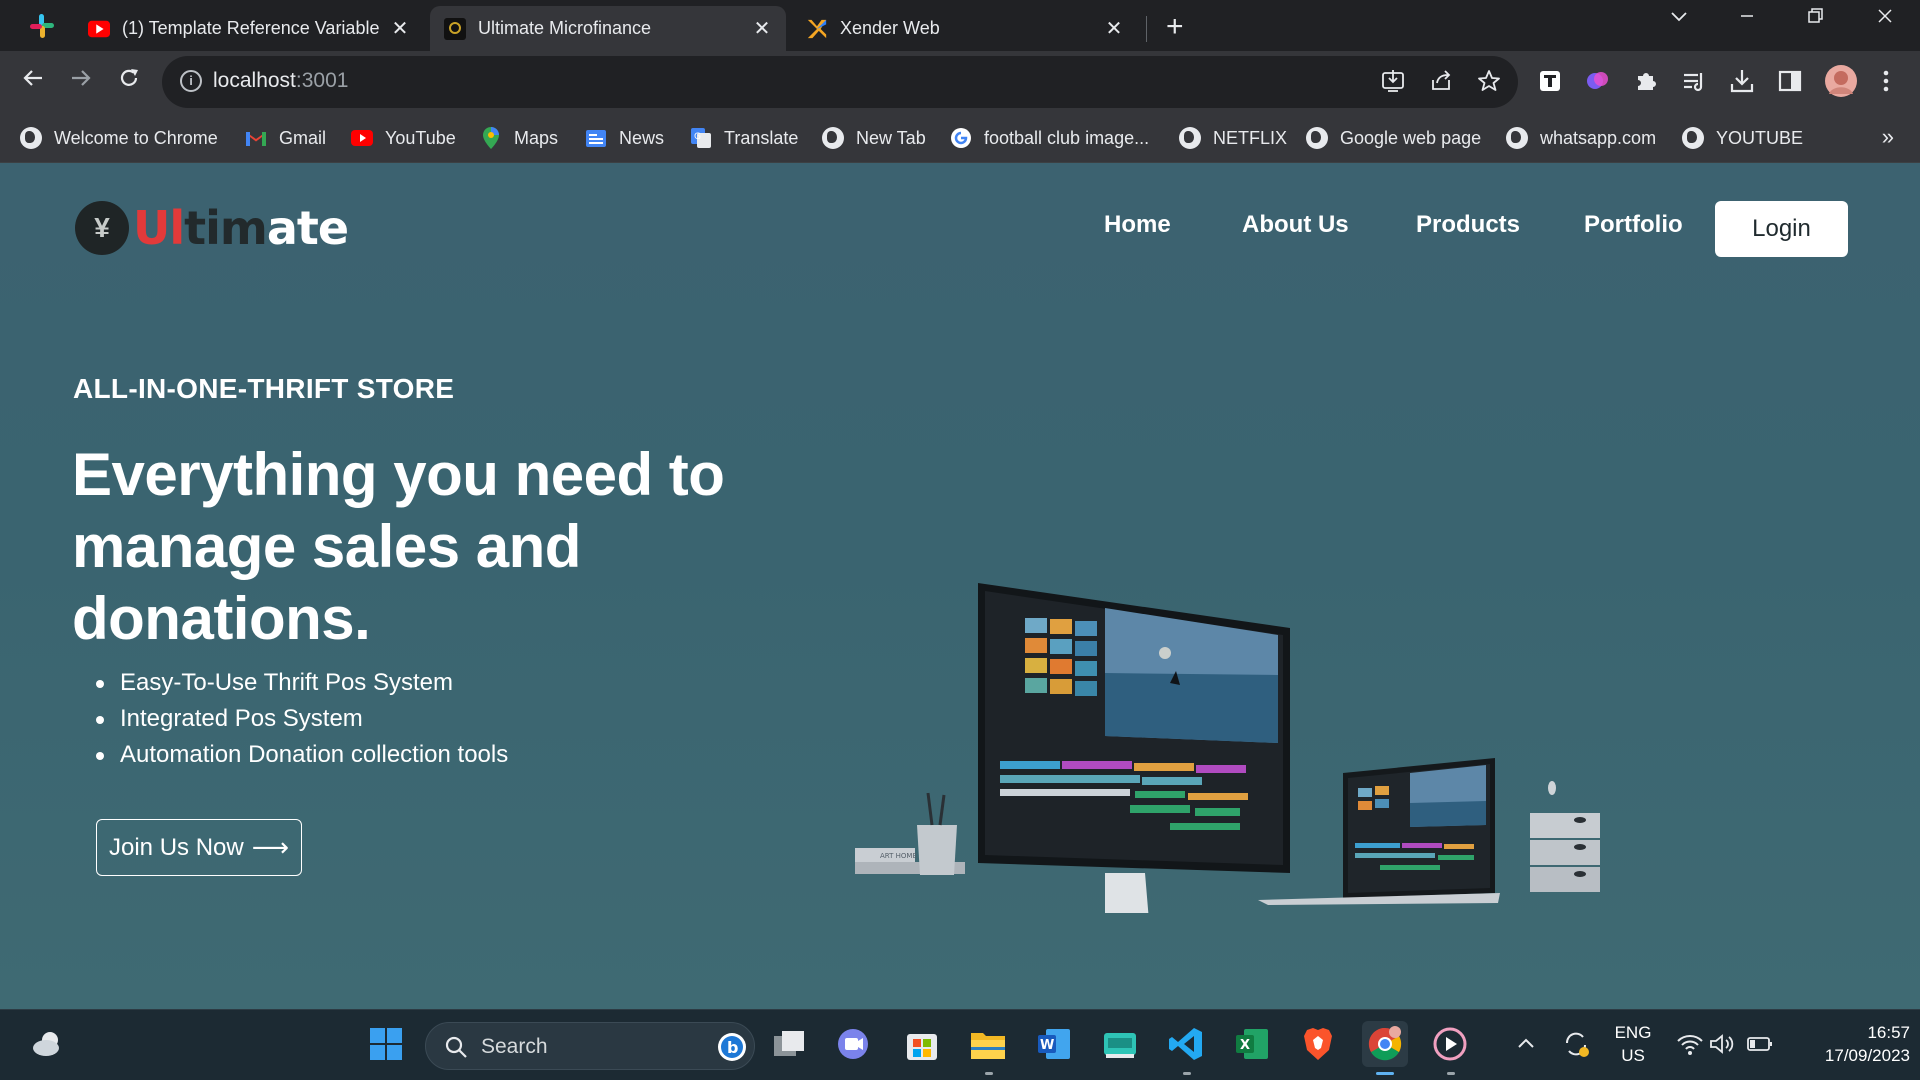 The image size is (1920, 1080). Describe the element at coordinates (874, 138) in the screenshot. I see `bookmark-new-tab: New Tab` at that location.